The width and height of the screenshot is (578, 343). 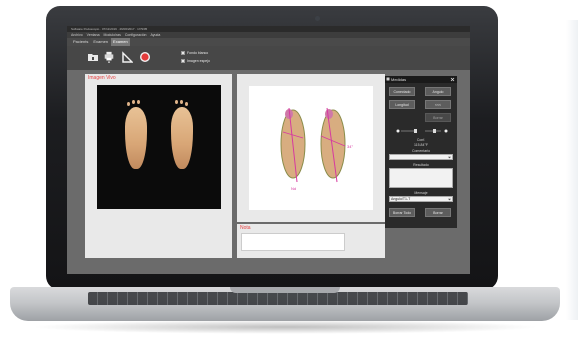 I want to click on tool-window-icon, so click(x=388, y=79).